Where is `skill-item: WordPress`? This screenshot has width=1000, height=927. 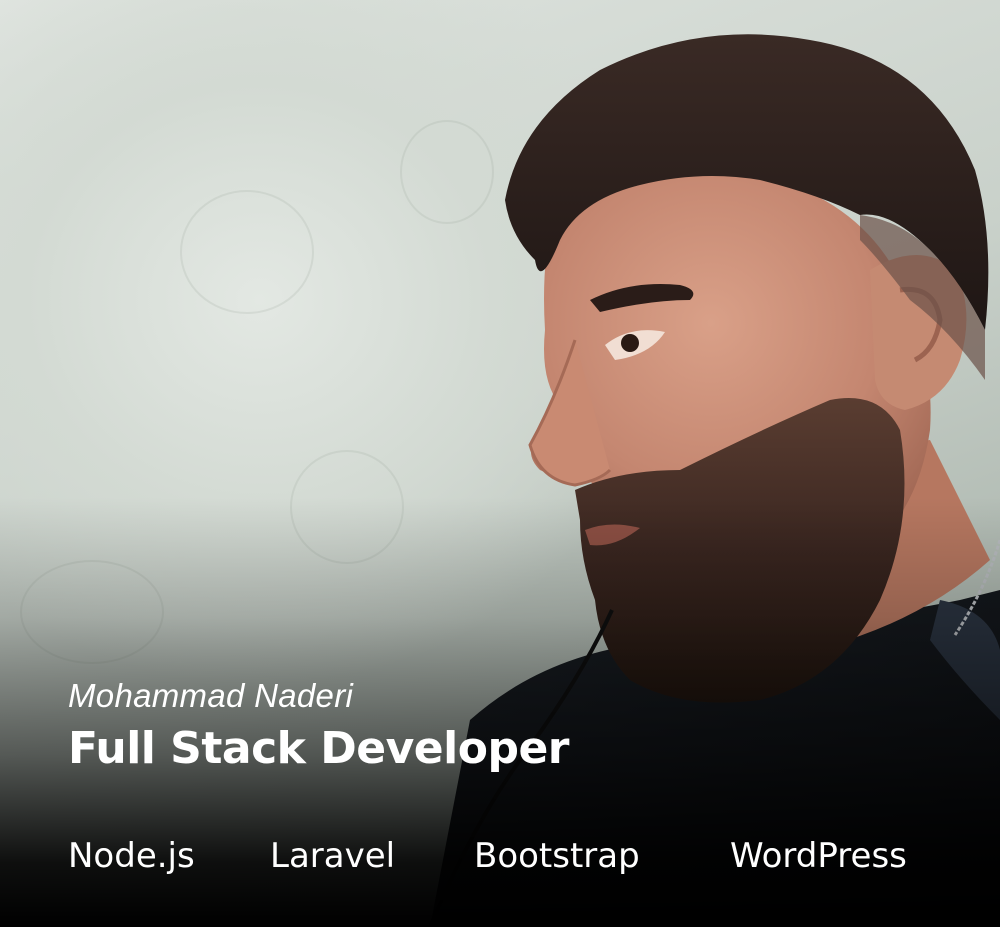 skill-item: WordPress is located at coordinates (818, 856).